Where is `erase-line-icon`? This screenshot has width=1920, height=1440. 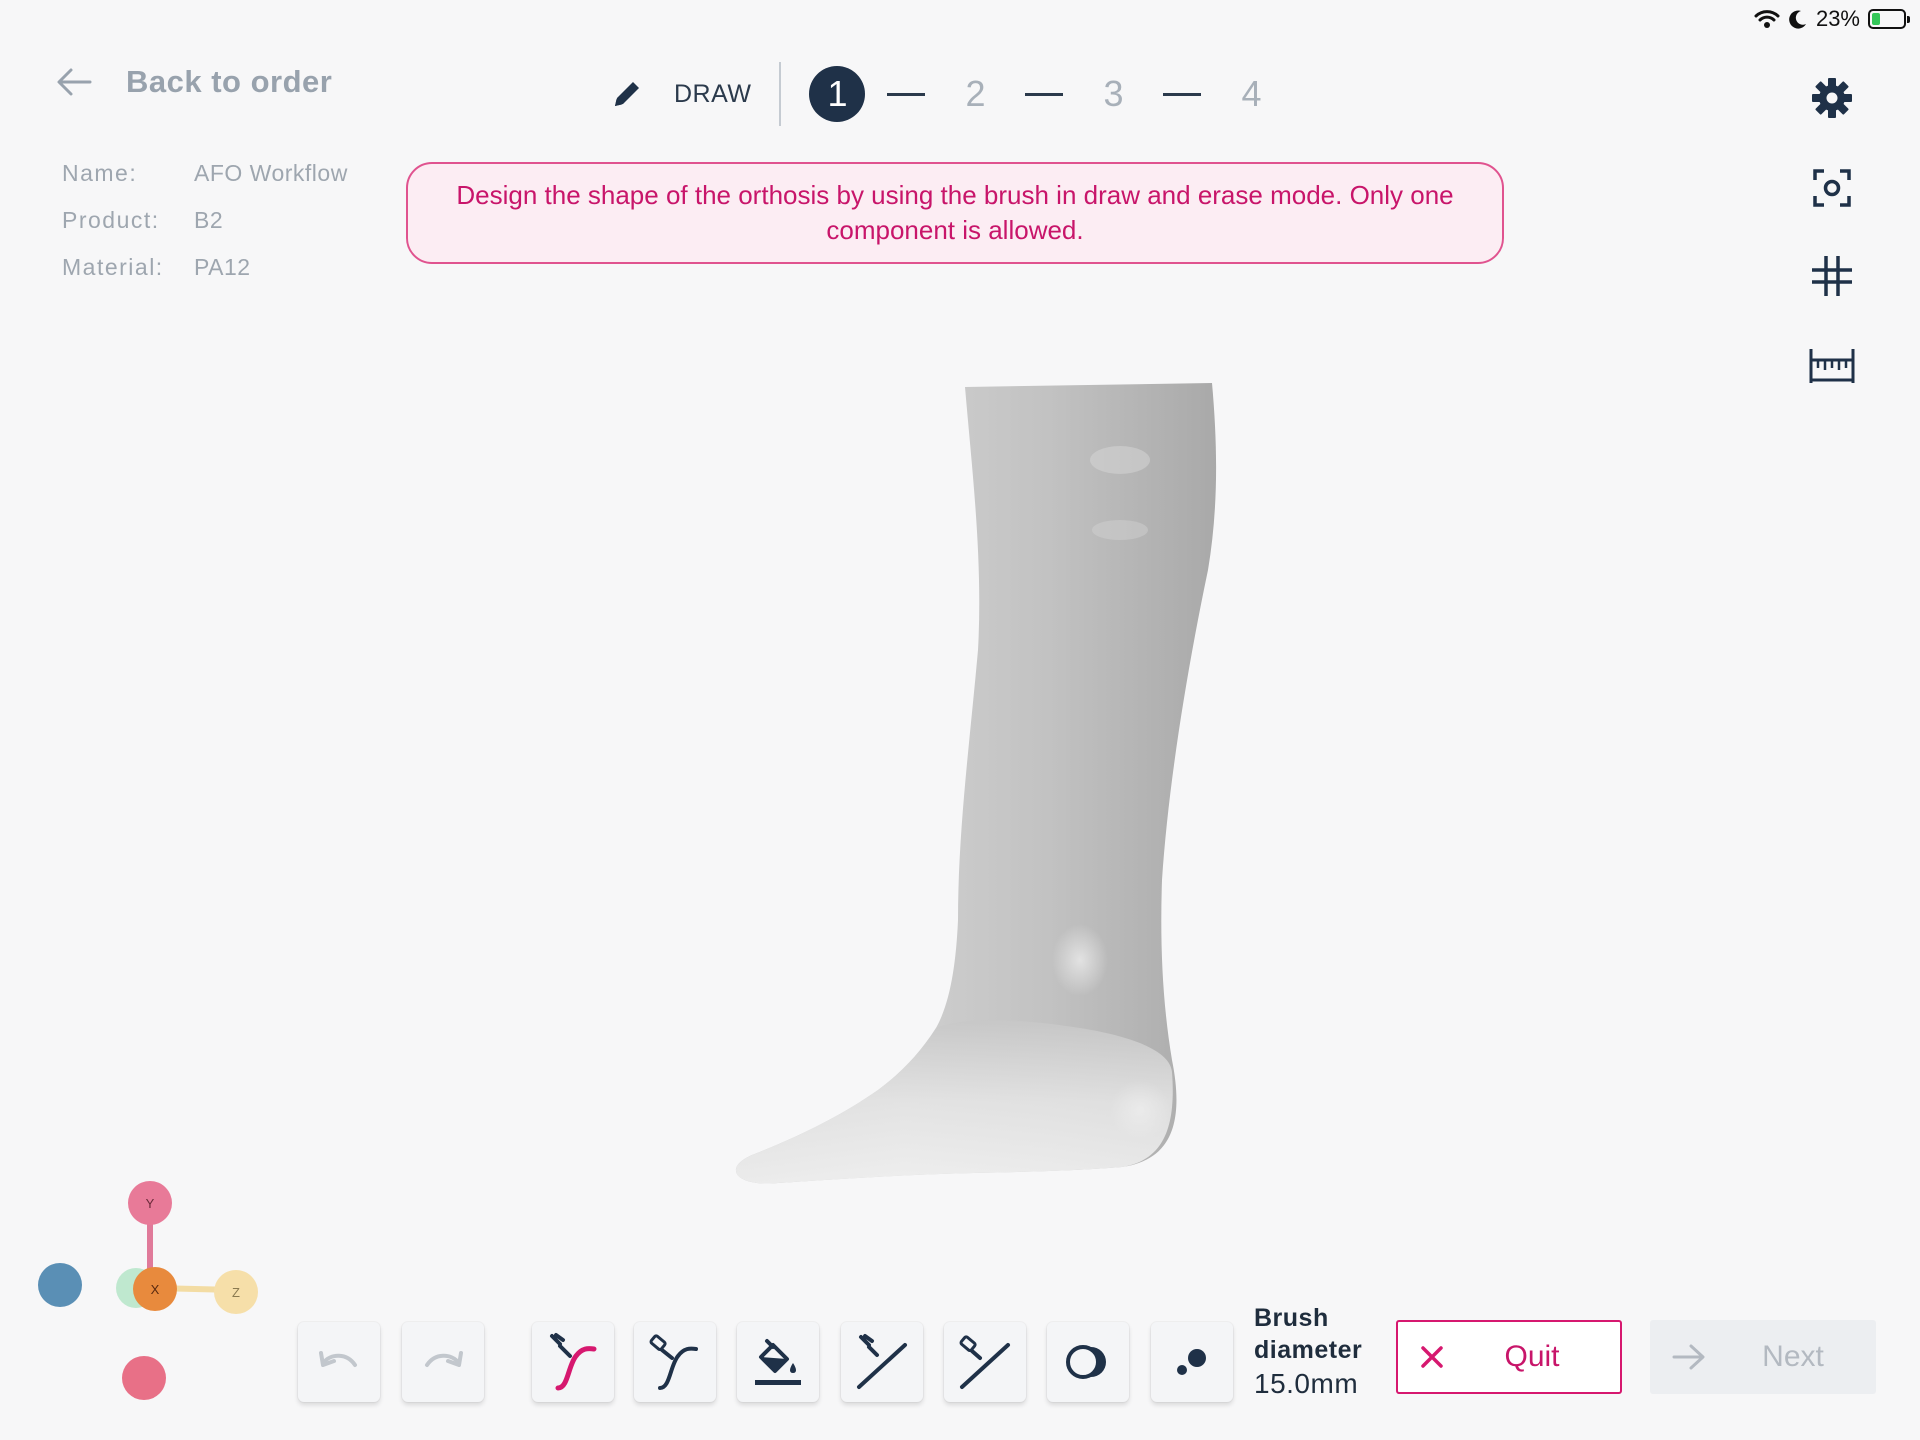
erase-line-icon is located at coordinates (984, 1362).